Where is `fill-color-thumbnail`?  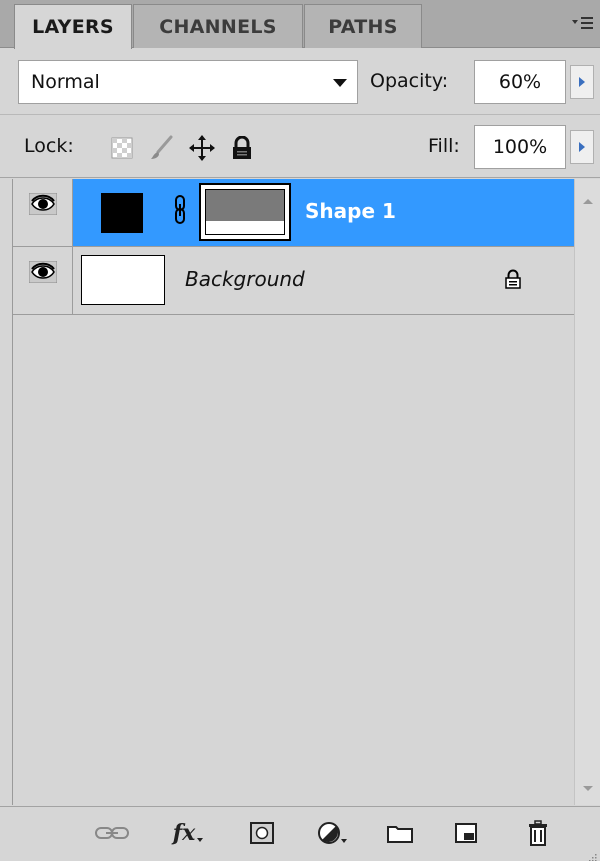 fill-color-thumbnail is located at coordinates (122, 213).